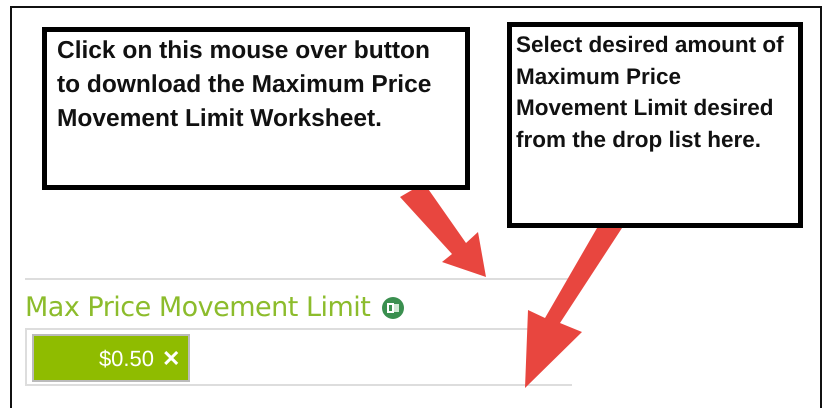 The width and height of the screenshot is (828, 408). Describe the element at coordinates (126, 358) in the screenshot. I see `tag-label: $0.50` at that location.